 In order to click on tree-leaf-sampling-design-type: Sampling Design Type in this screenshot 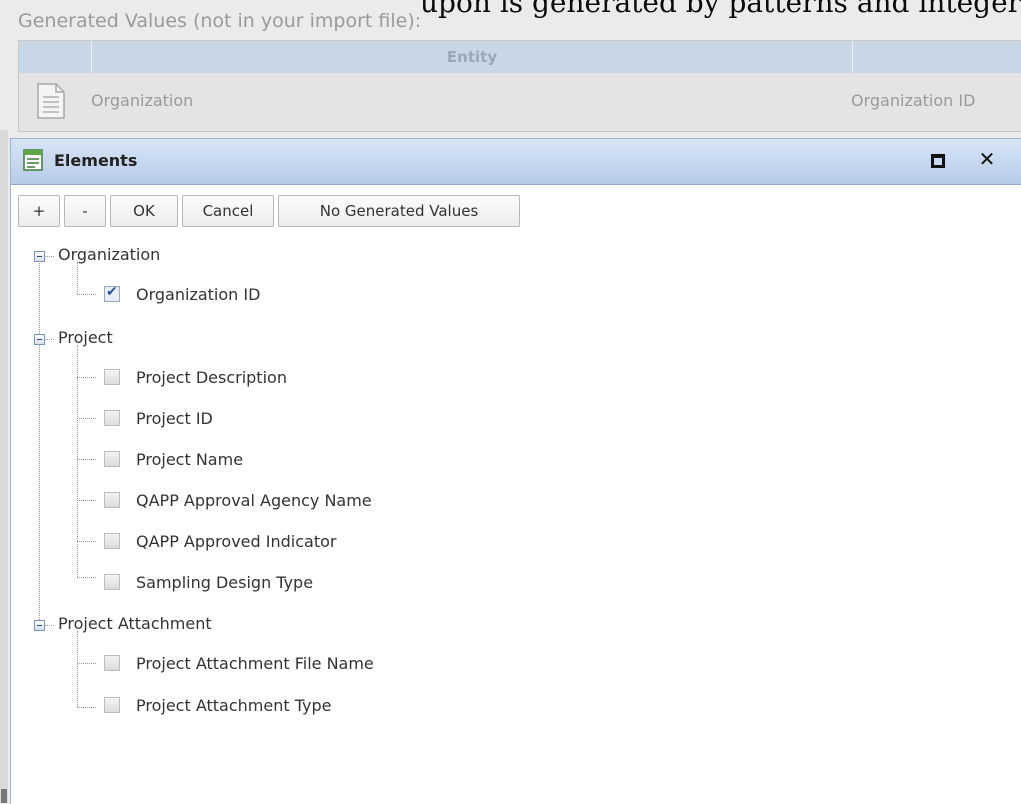, I will do `click(224, 582)`.